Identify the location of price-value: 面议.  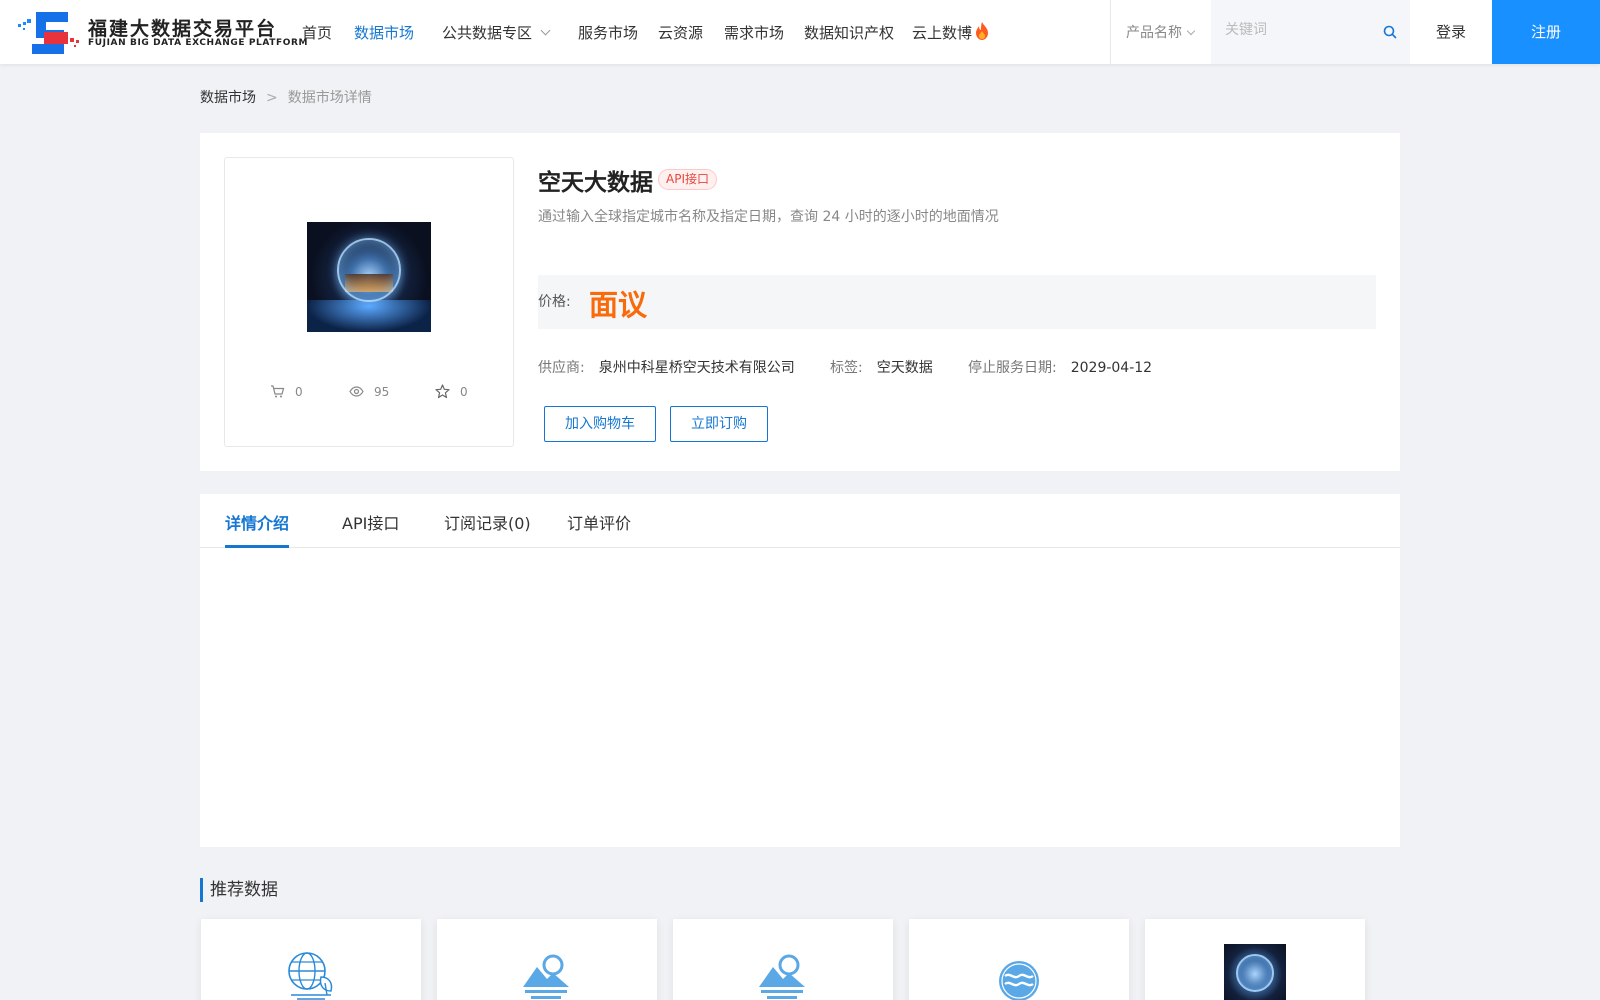
(618, 305).